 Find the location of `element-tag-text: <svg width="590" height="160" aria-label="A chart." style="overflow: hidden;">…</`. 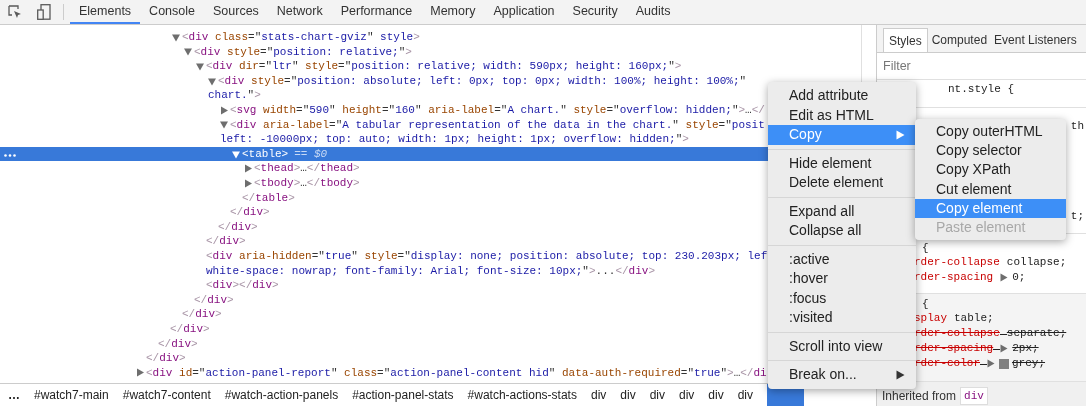

element-tag-text: <svg width="590" height="160" aria-label="A chart." style="overflow: hidden;">…</ is located at coordinates (497, 110).